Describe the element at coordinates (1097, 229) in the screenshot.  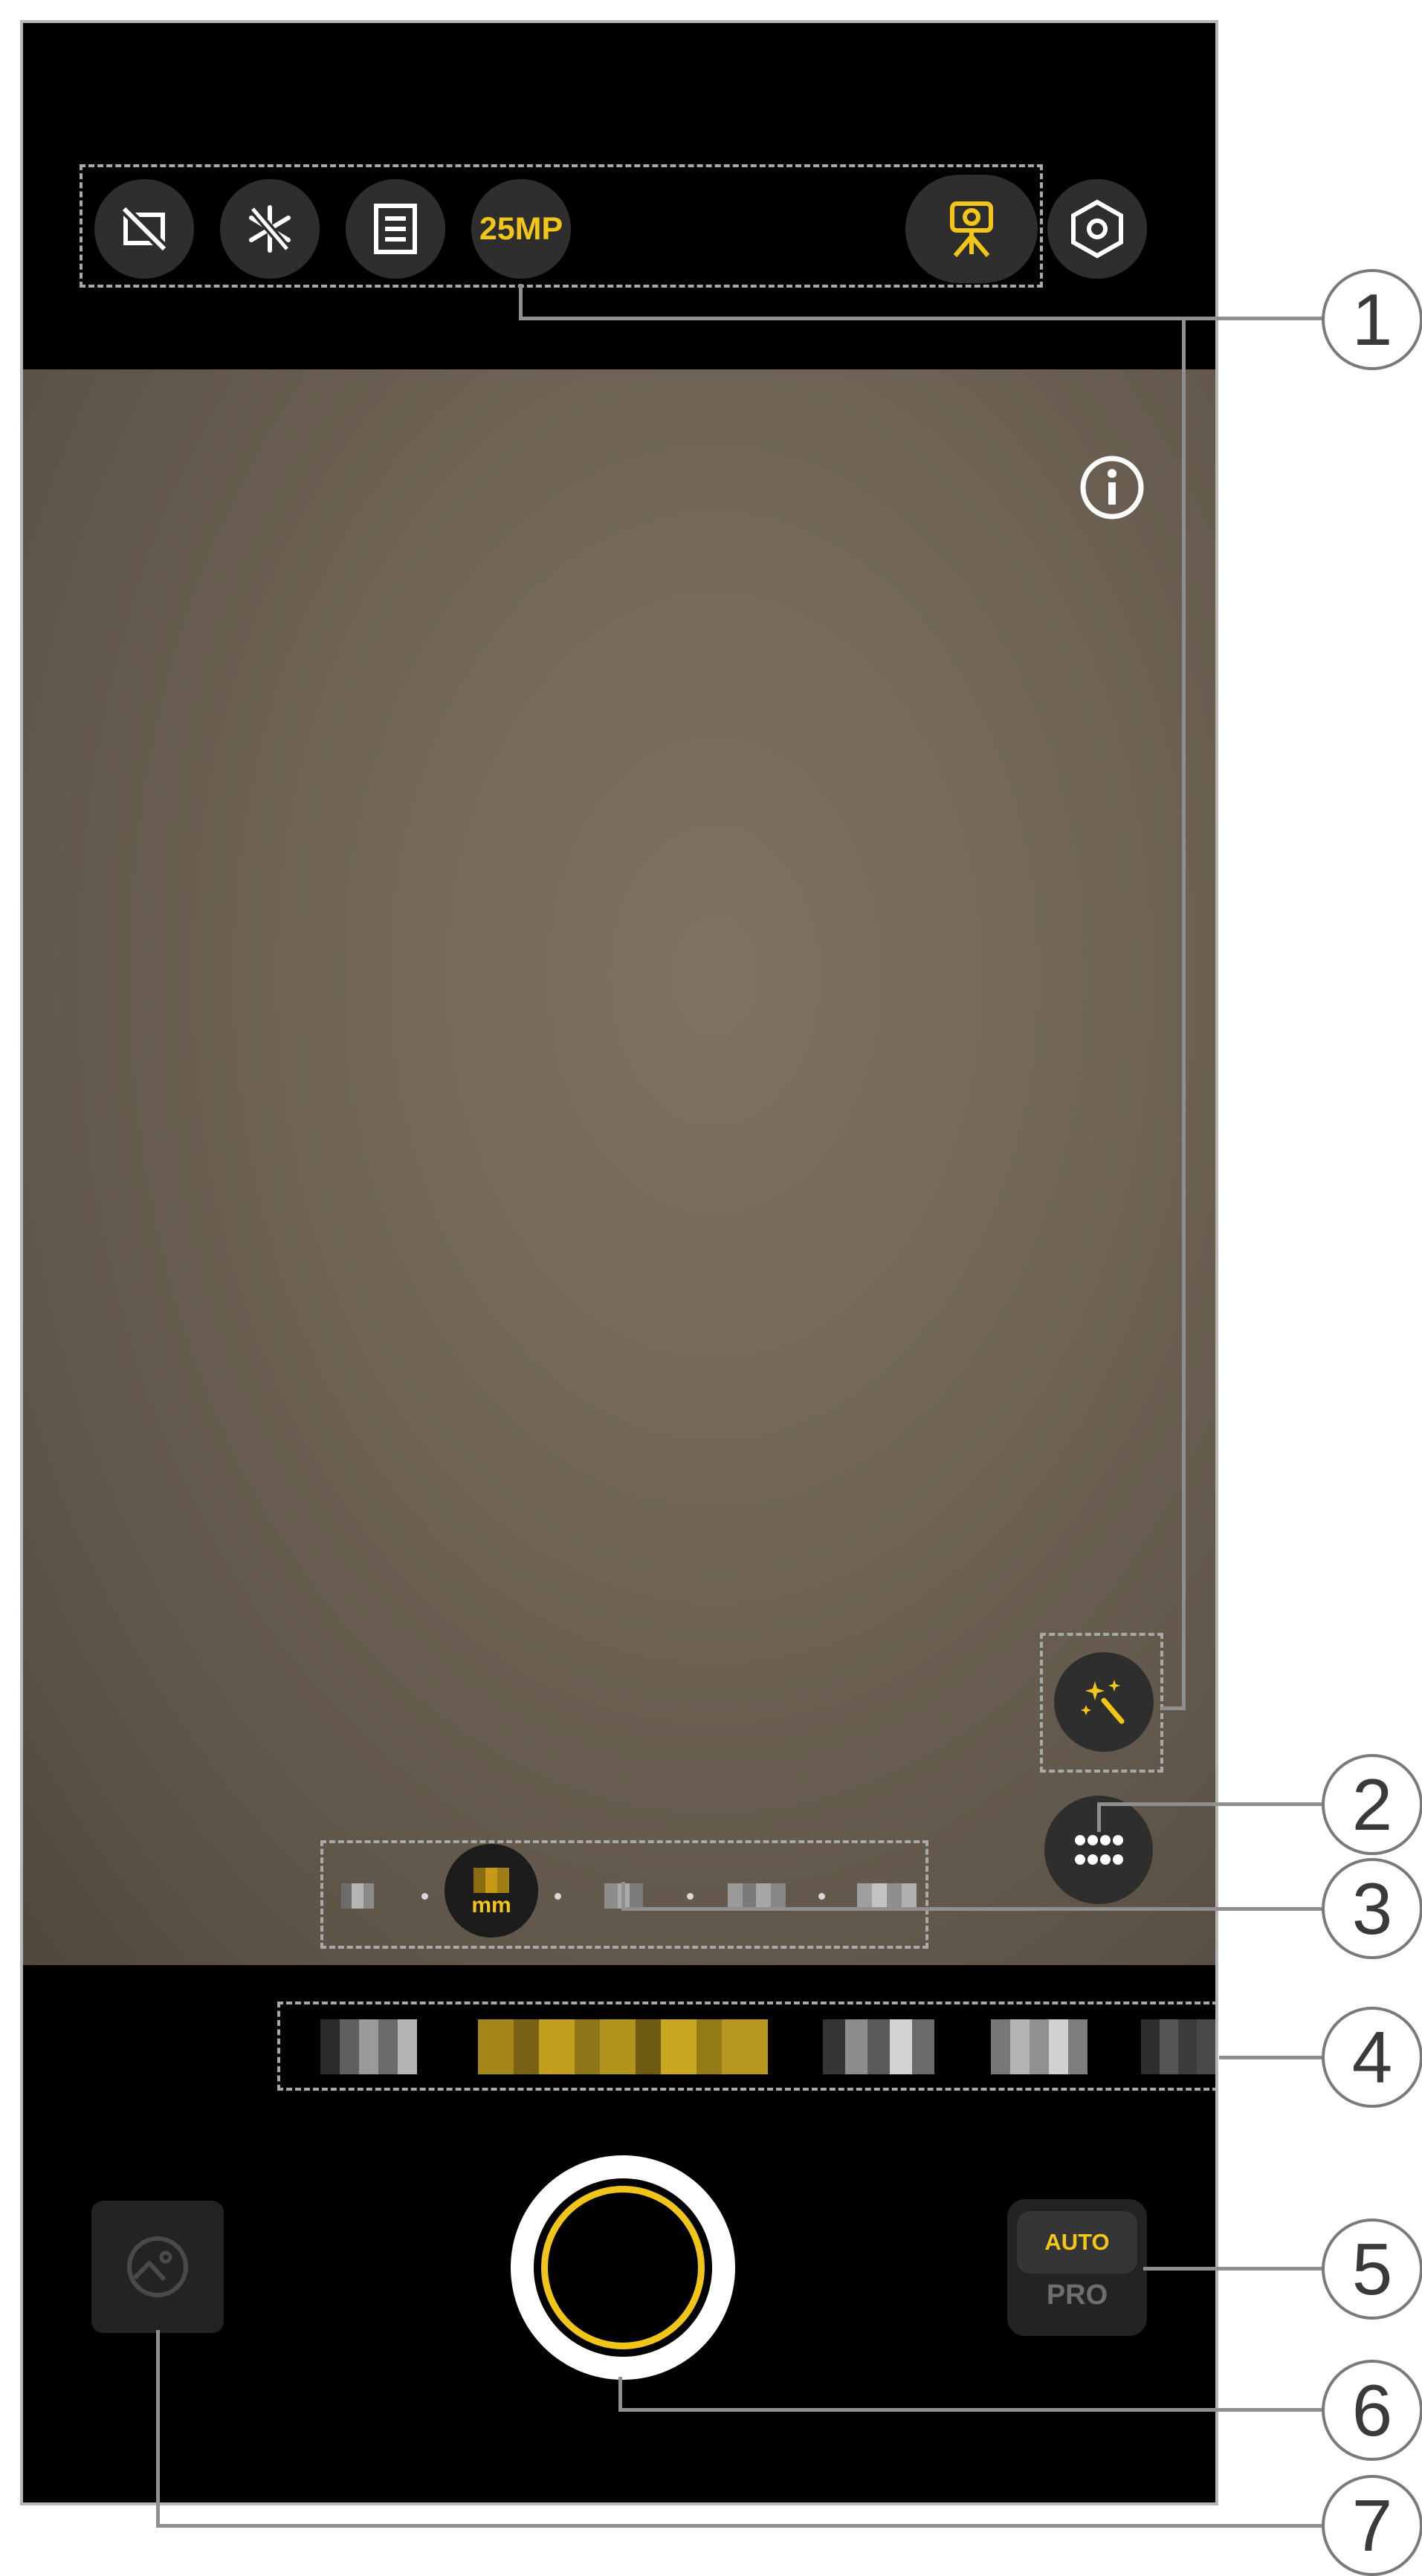
I see `settings-hexagon-icon` at that location.